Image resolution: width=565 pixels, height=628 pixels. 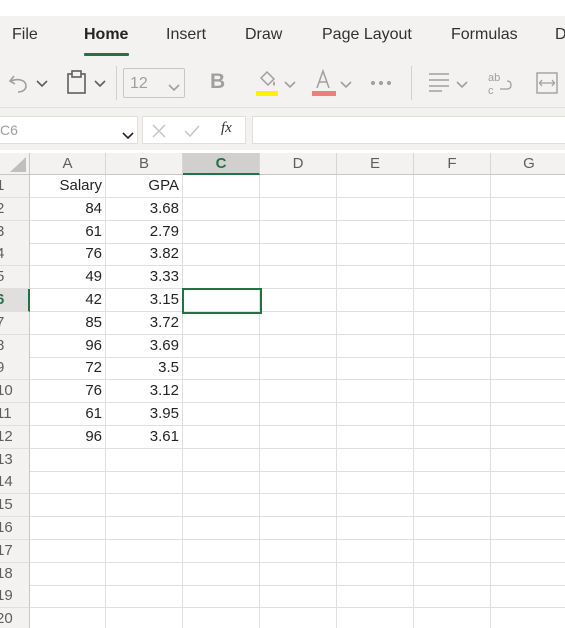 I want to click on bold-button: B, so click(x=217, y=82).